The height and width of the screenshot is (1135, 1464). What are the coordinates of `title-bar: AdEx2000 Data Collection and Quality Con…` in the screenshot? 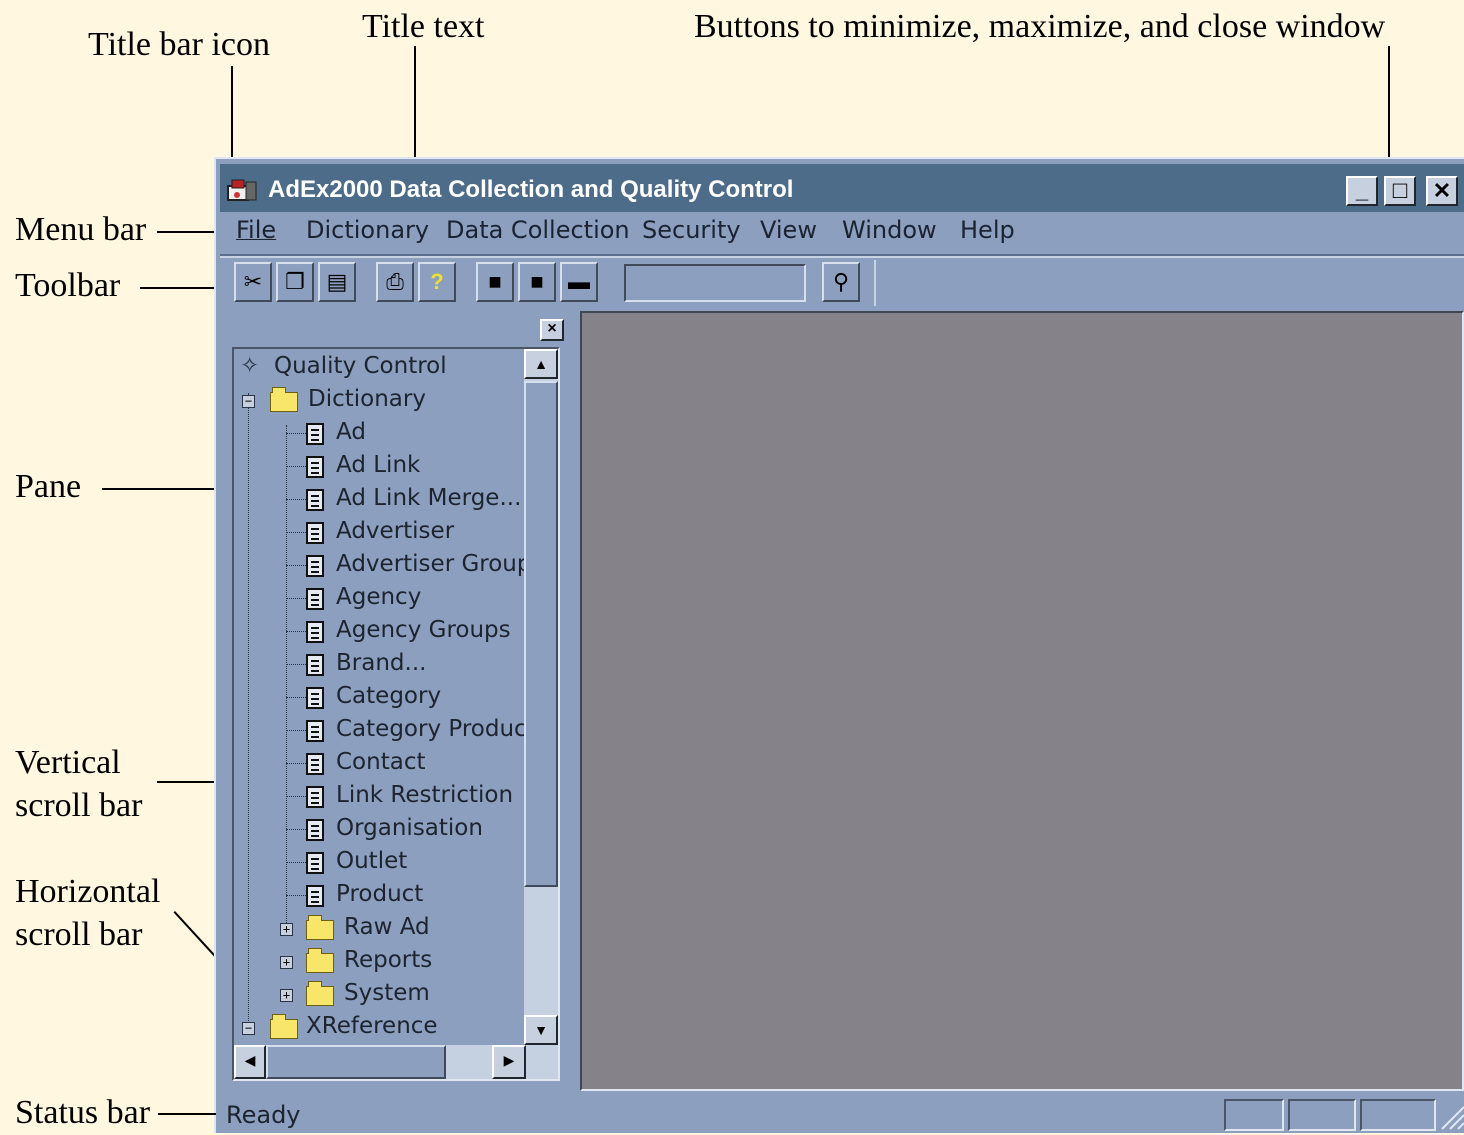 It's located at (842, 188).